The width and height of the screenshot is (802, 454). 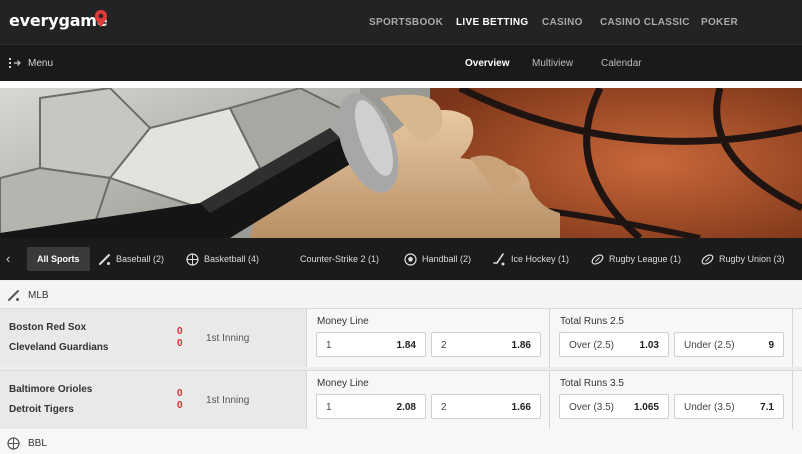 I want to click on away-team: Cleveland Guardians, so click(x=59, y=347).